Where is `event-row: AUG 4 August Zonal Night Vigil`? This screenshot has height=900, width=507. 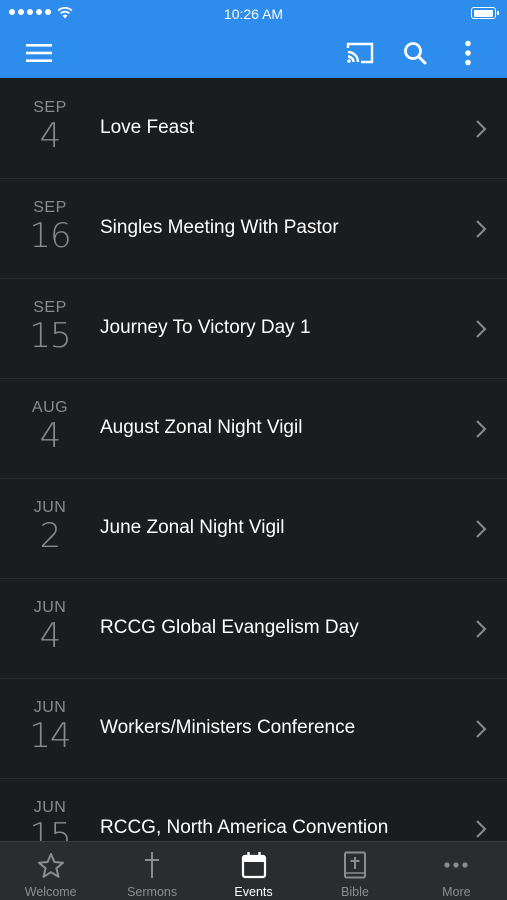
event-row: AUG 4 August Zonal Night Vigil is located at coordinates (253, 429).